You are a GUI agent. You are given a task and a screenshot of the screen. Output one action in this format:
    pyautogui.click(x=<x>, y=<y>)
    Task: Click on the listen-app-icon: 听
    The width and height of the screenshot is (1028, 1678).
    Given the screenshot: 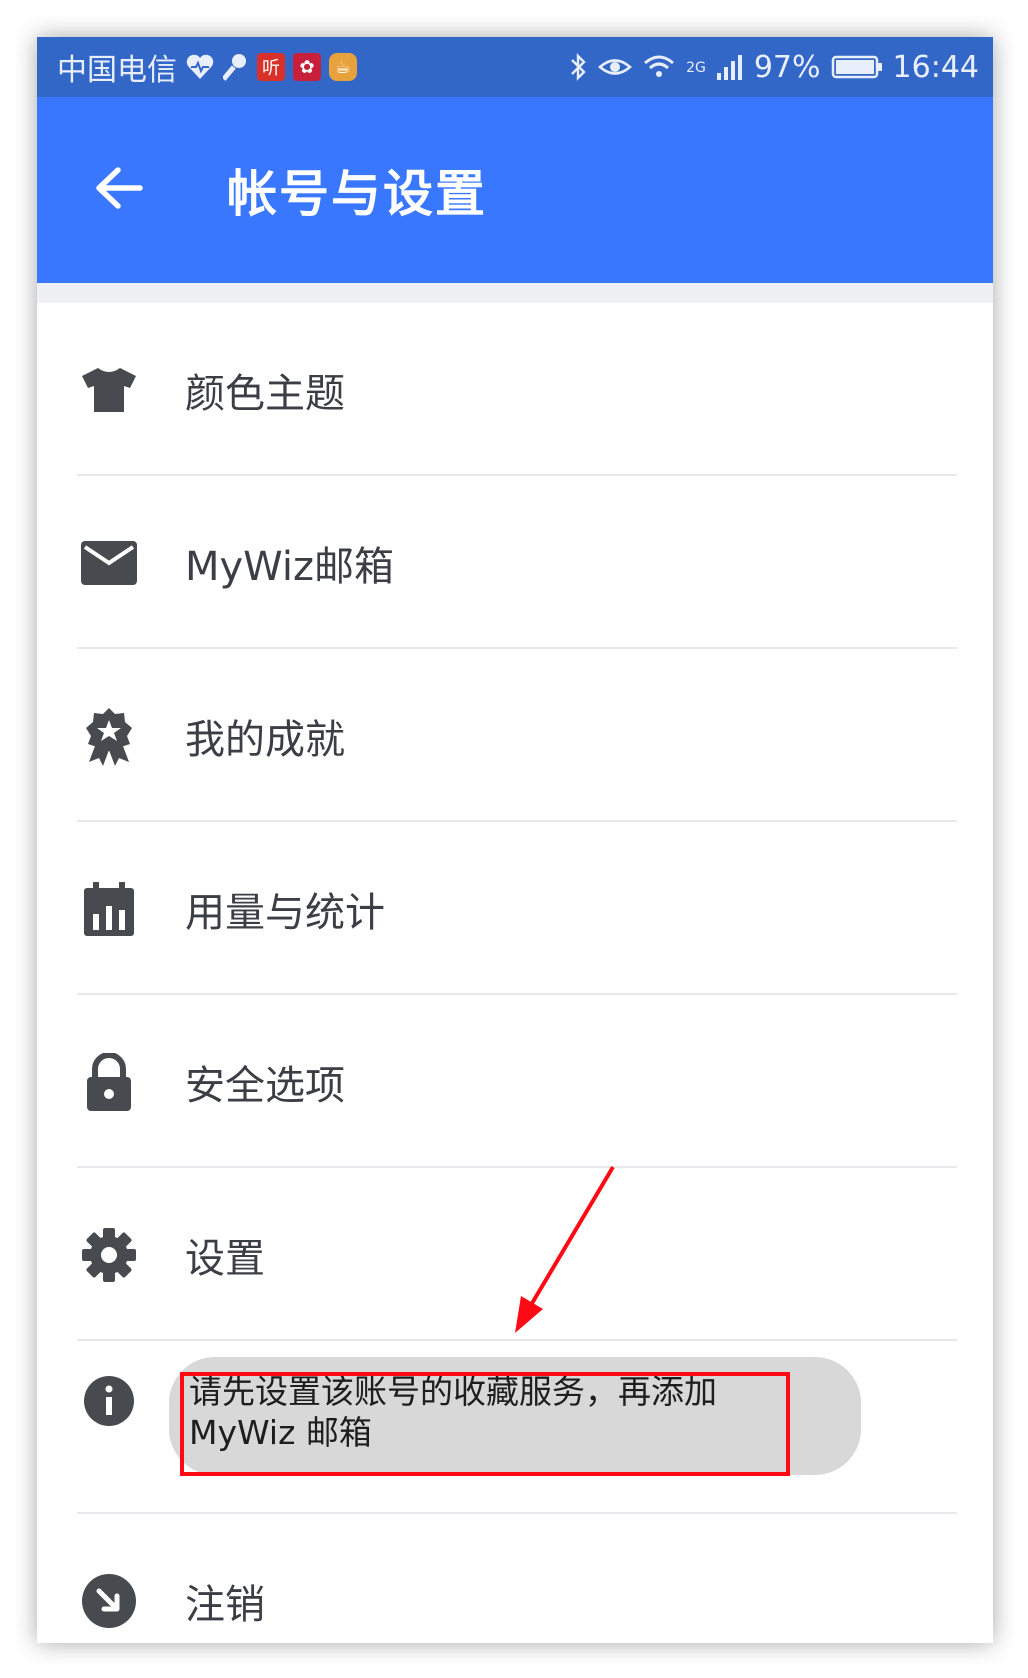 What is the action you would take?
    pyautogui.click(x=271, y=67)
    